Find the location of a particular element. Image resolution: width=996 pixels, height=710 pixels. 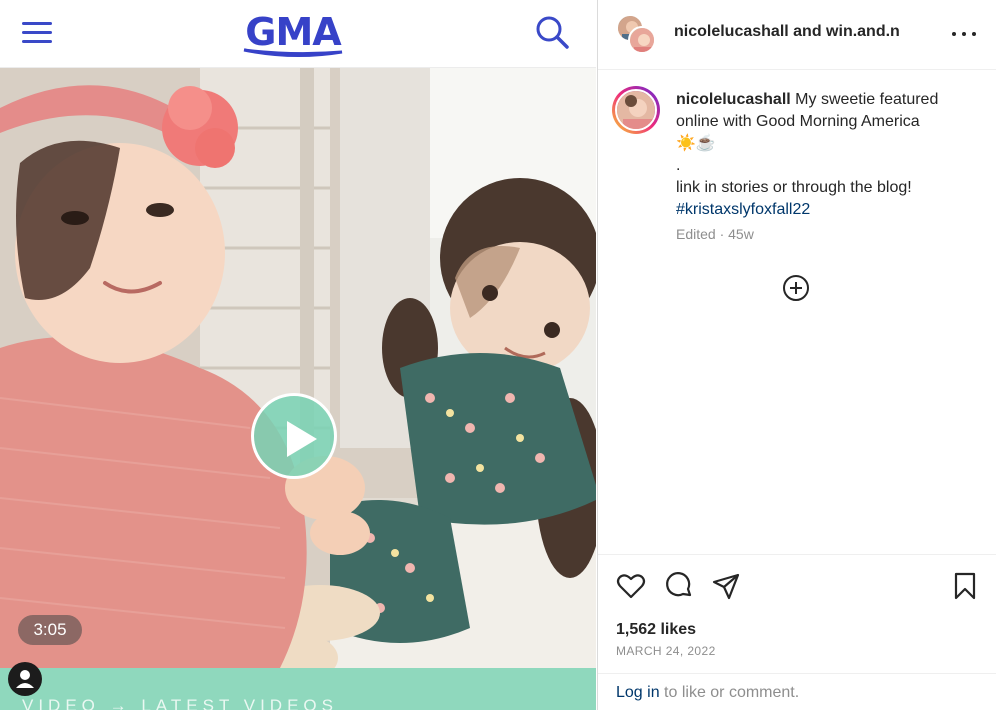

avatar is located at coordinates (642, 40).